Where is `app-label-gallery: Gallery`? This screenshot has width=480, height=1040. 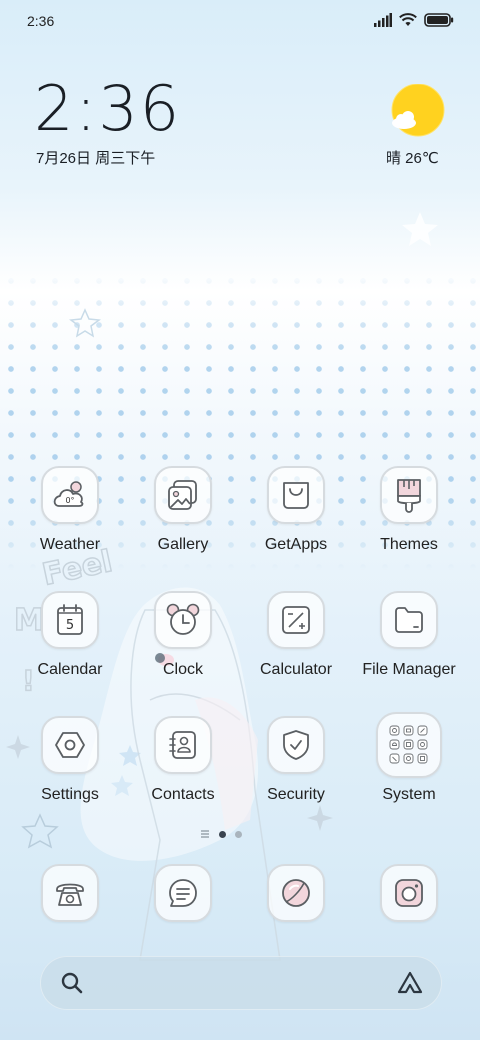 app-label-gallery: Gallery is located at coordinates (183, 544).